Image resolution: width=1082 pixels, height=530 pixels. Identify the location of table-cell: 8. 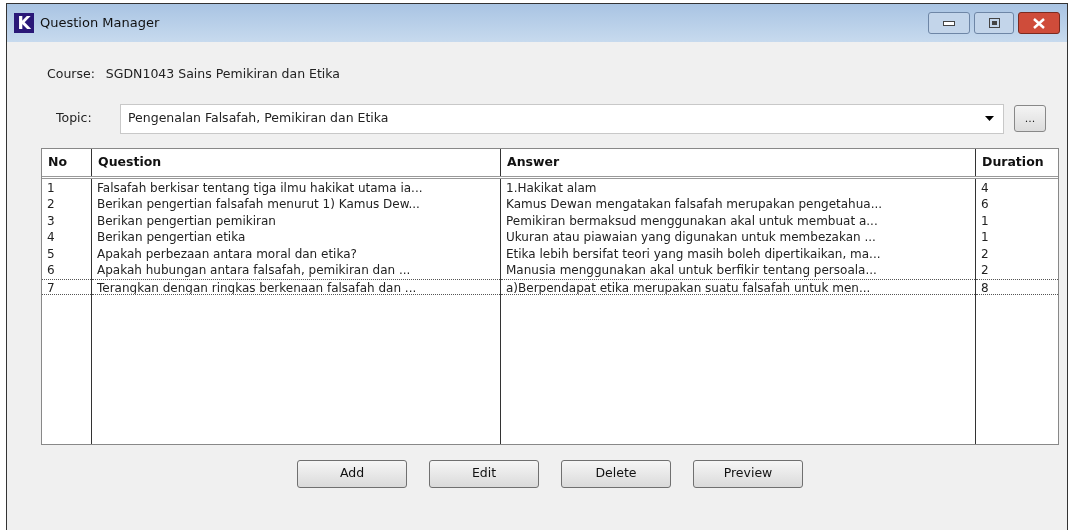
(1017, 287).